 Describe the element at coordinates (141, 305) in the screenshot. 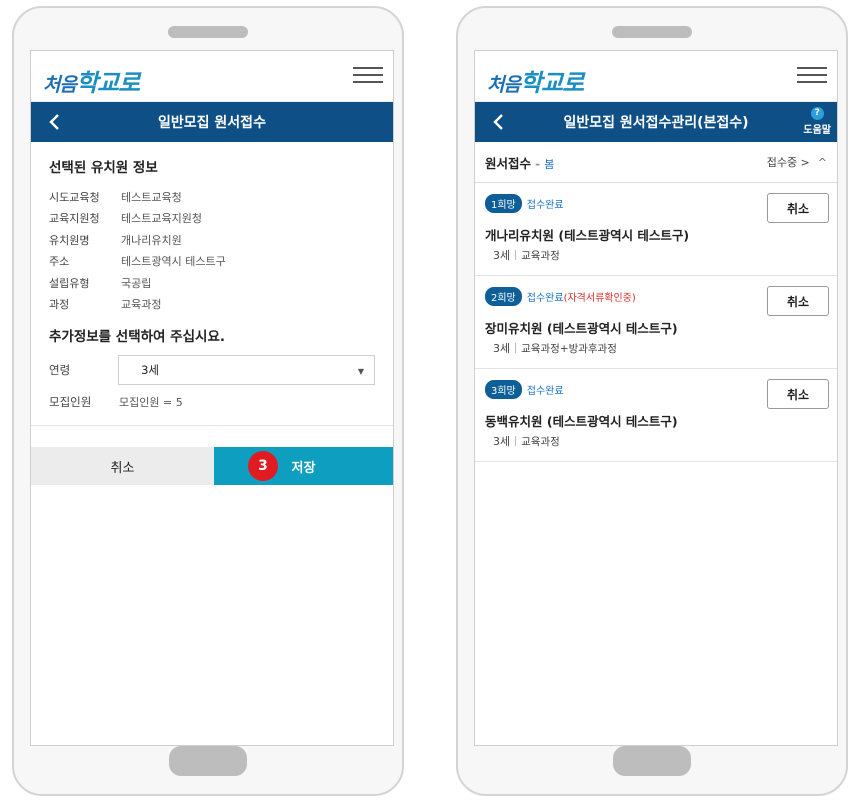

I see `info-value: 교육과정` at that location.